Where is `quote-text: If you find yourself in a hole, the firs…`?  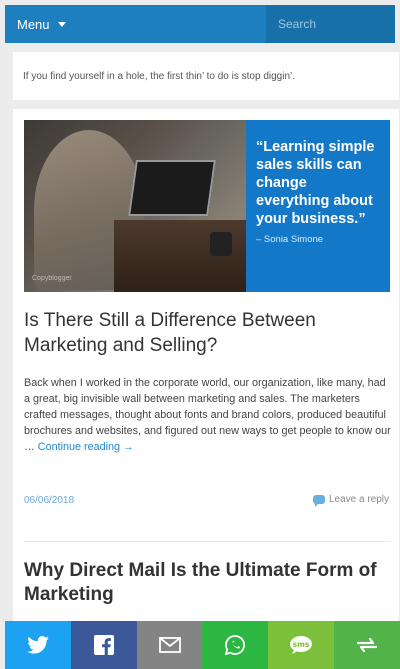 quote-text: If you find yourself in a hole, the firs… is located at coordinates (159, 76).